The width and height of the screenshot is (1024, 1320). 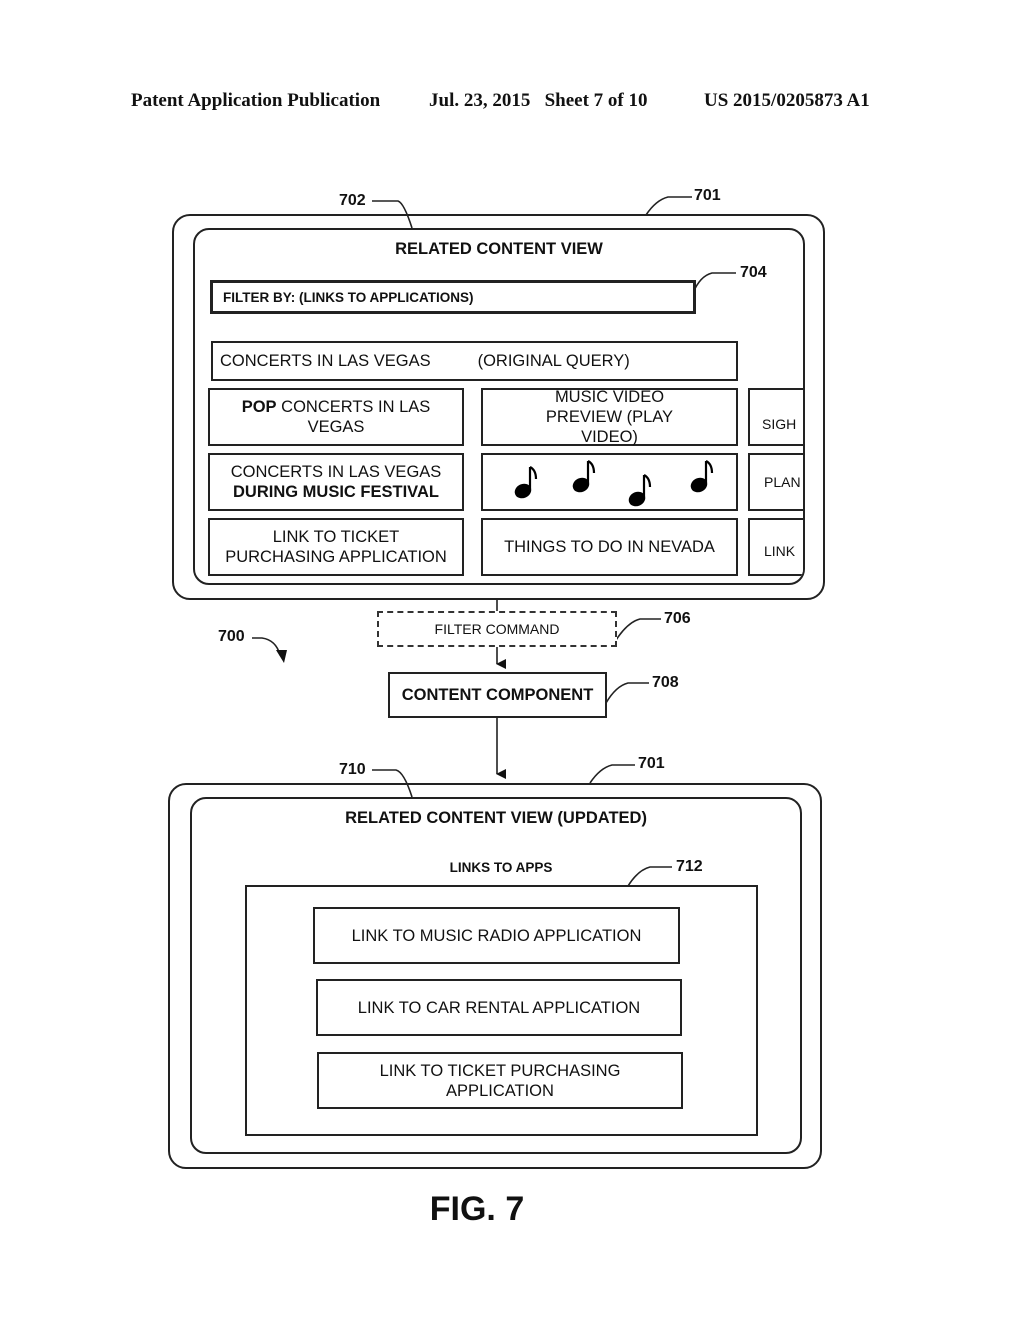 I want to click on card-side-link: LINK, so click(x=775, y=547).